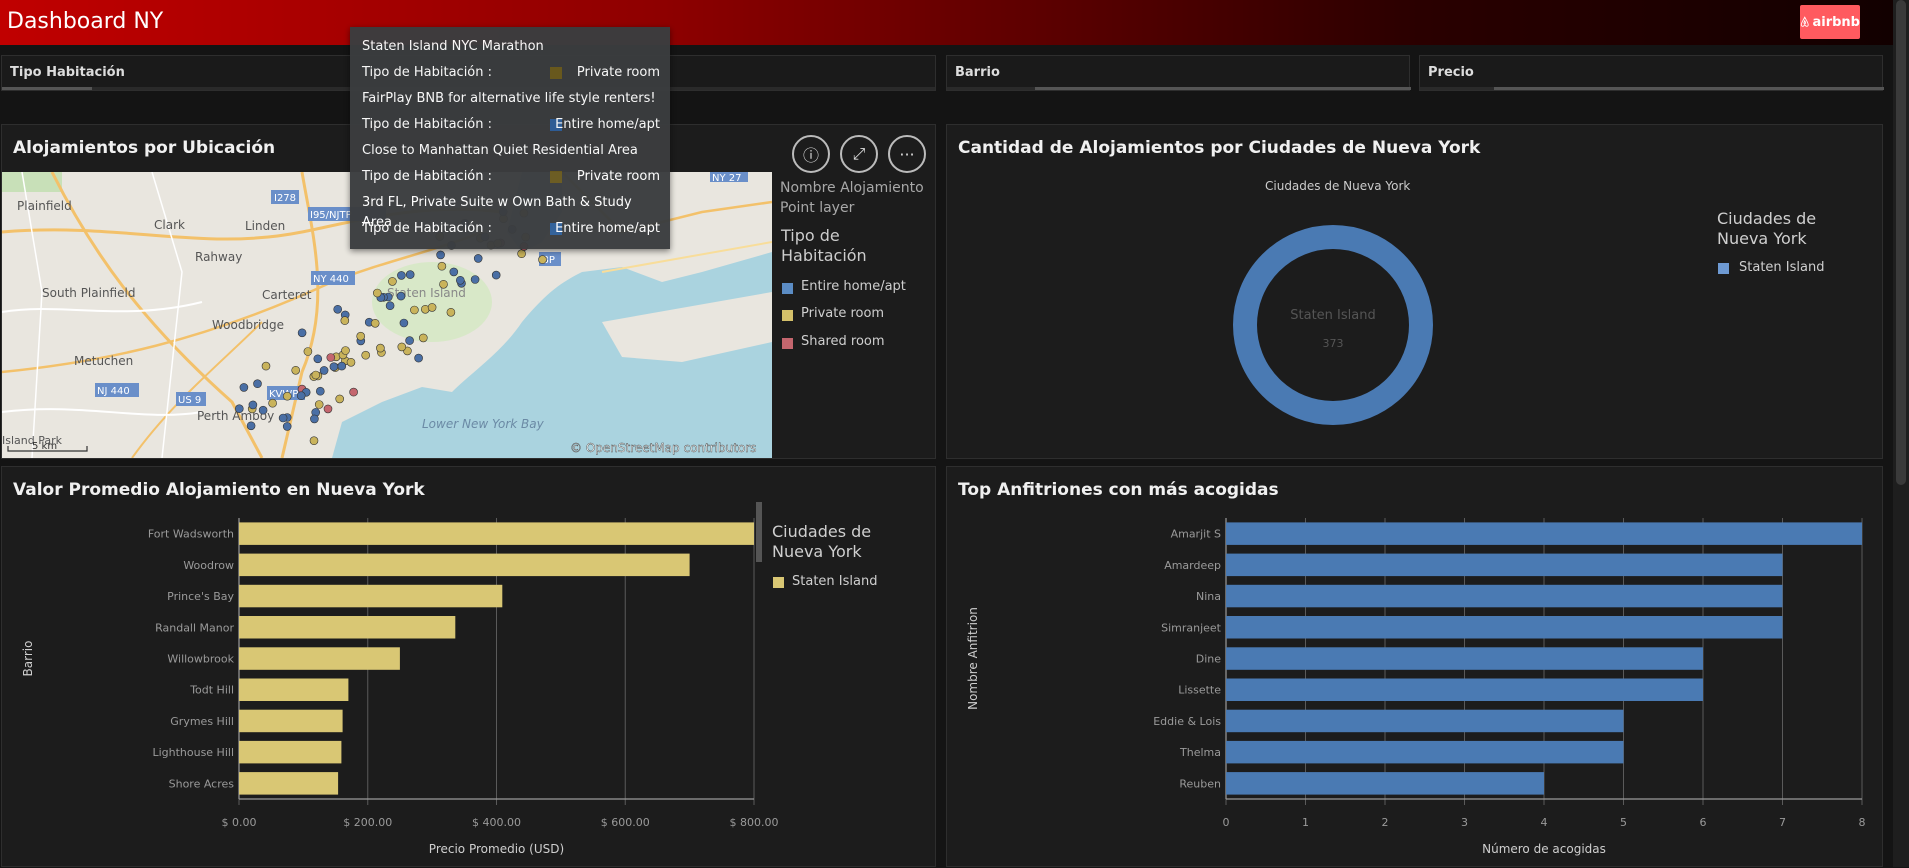 The width and height of the screenshot is (1909, 868). I want to click on map-attribution: © OpenStreetMap contributors, so click(663, 448).